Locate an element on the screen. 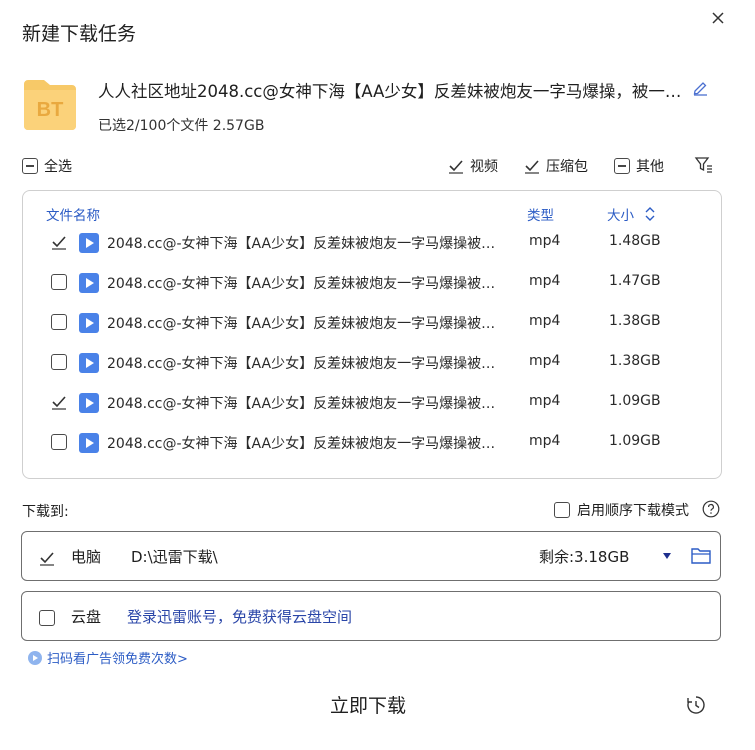 Image resolution: width=755 pixels, height=750 pixels. other-filter-label: 其他 is located at coordinates (650, 167).